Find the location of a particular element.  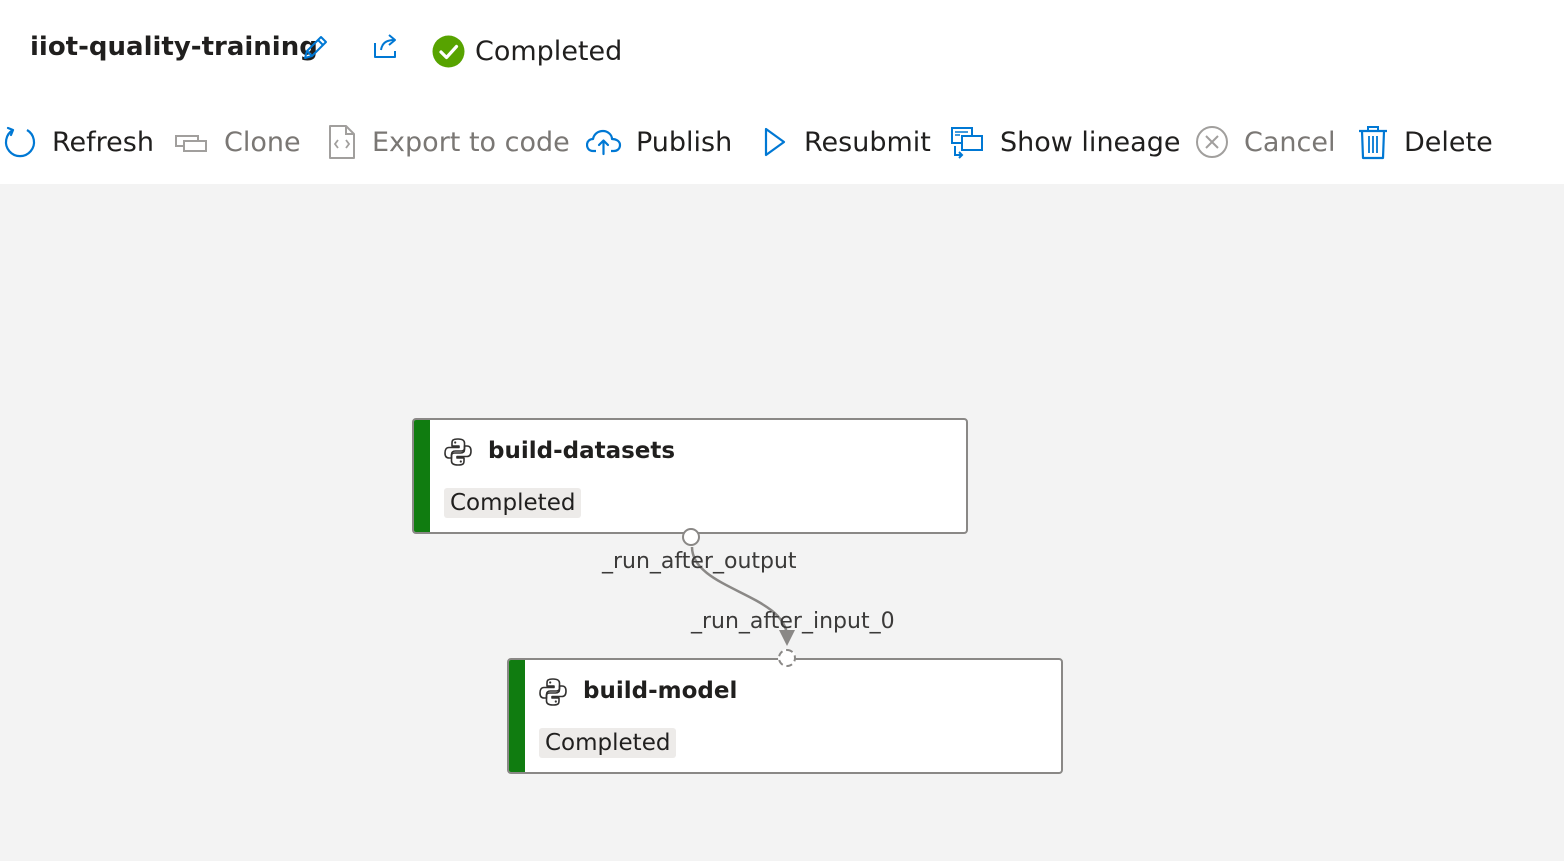

cancel-button: Cancel is located at coordinates (1264, 142).